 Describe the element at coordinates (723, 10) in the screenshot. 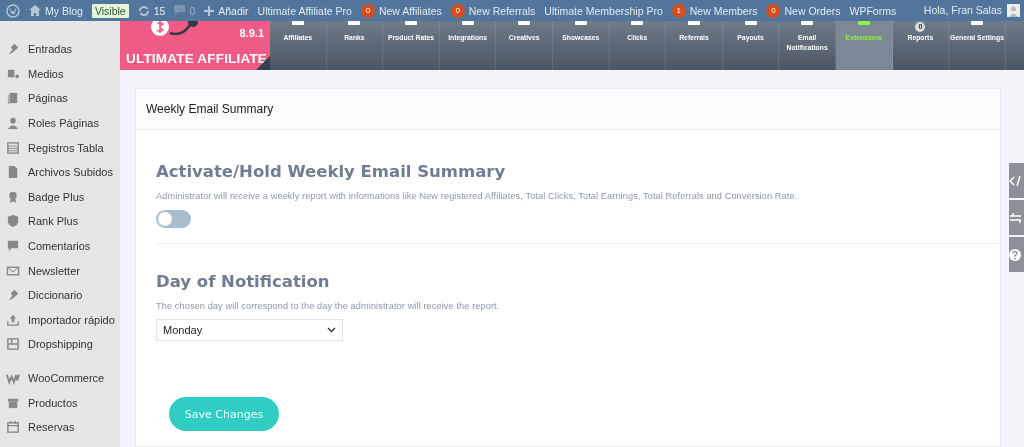

I see `menu-link: New Members` at that location.